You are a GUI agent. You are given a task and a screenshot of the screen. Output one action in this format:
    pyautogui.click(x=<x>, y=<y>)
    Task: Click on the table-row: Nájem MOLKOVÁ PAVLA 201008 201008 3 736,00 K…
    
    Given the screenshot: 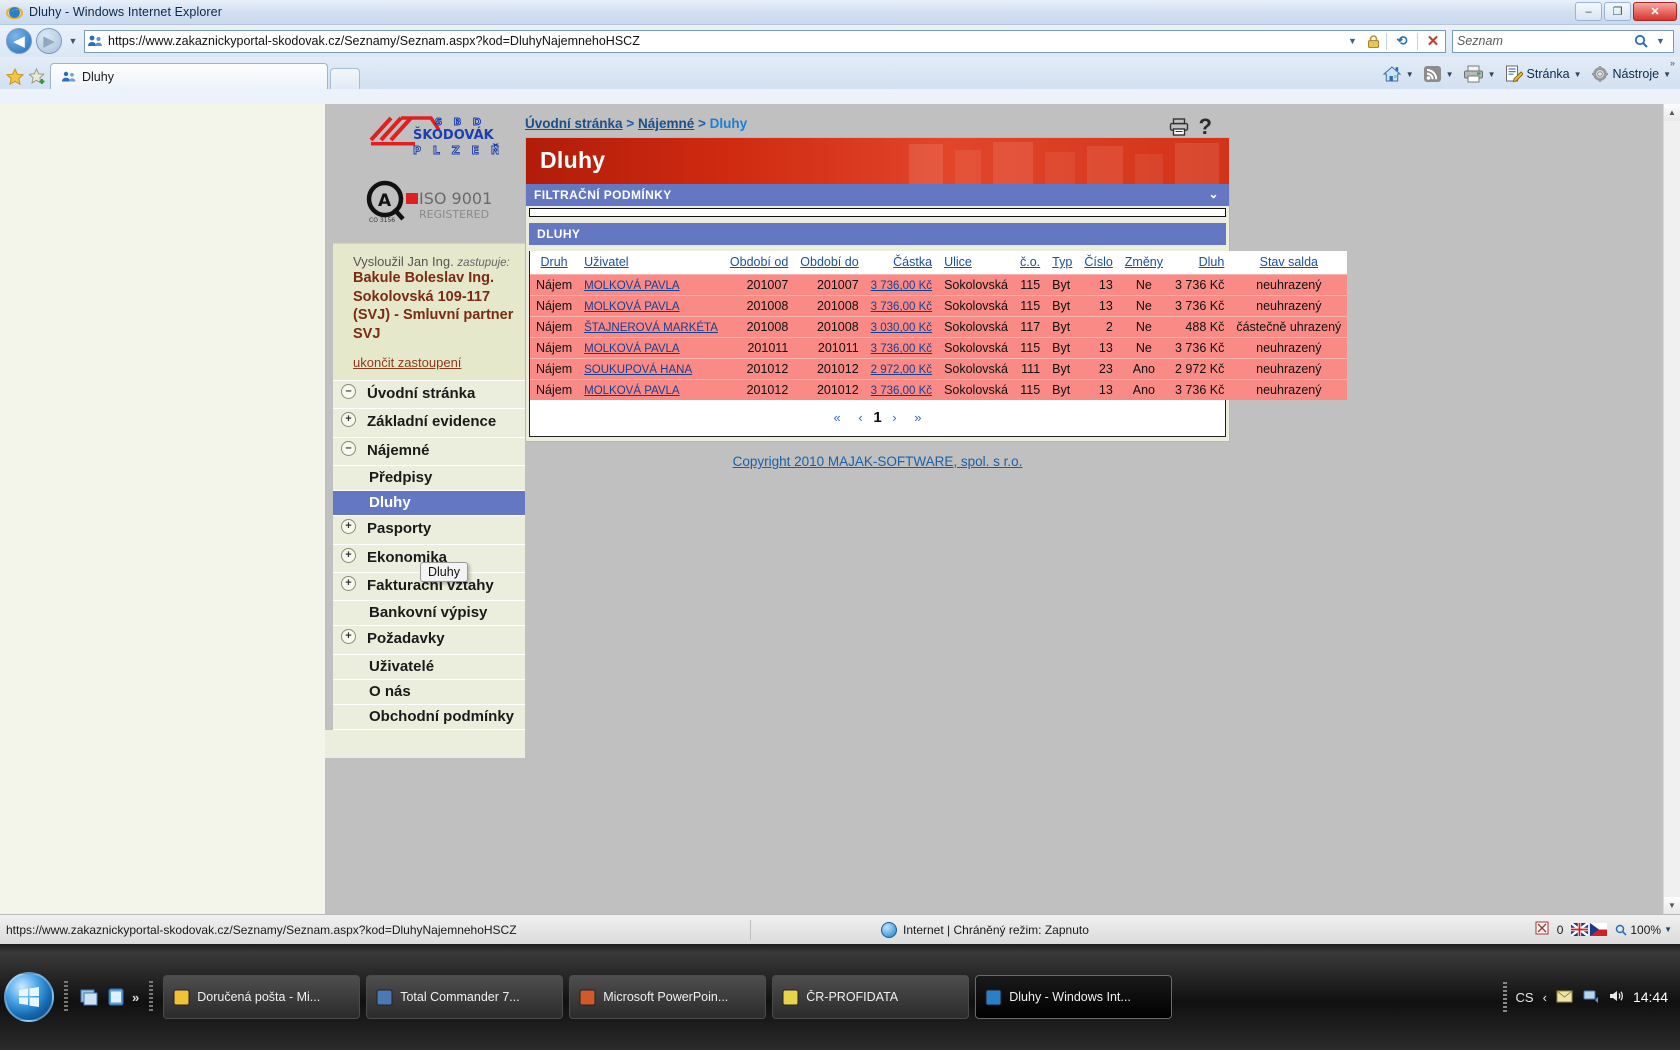 What is the action you would take?
    pyautogui.click(x=939, y=306)
    